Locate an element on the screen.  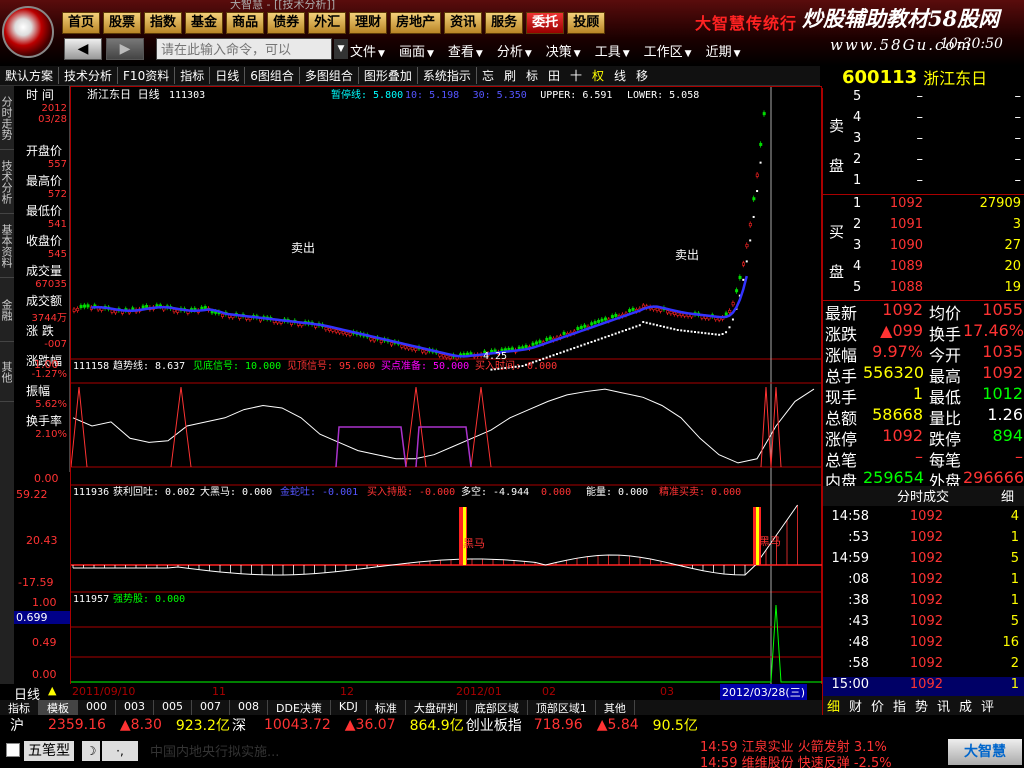
date-label: 11 is located at coordinates (219, 691).